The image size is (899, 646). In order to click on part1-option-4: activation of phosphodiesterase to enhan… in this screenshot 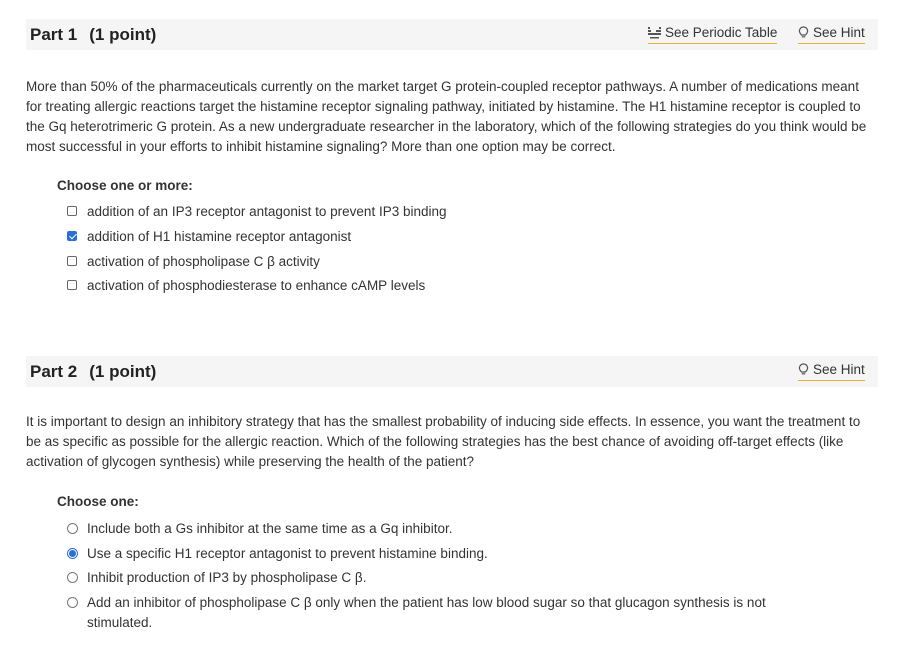, I will do `click(447, 286)`.